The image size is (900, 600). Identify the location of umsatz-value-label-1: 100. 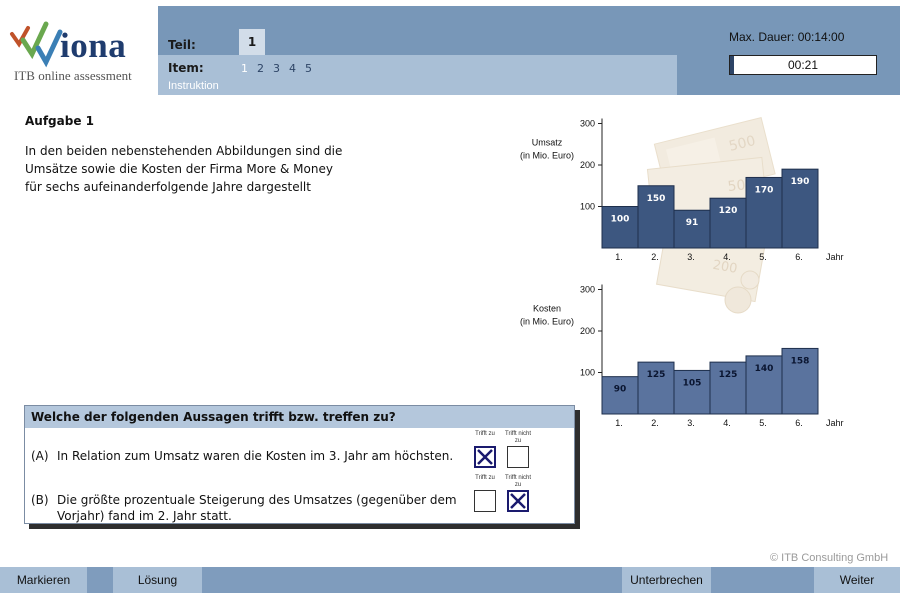
(620, 220).